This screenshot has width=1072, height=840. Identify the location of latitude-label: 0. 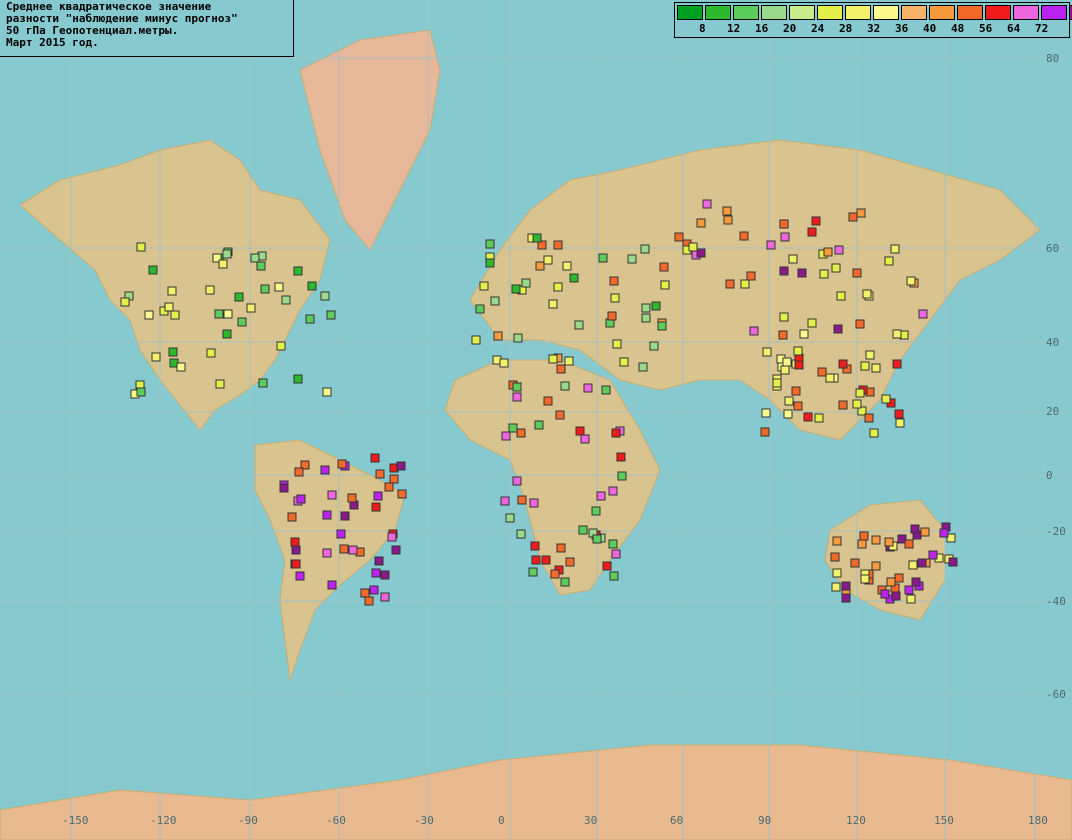
(1049, 475).